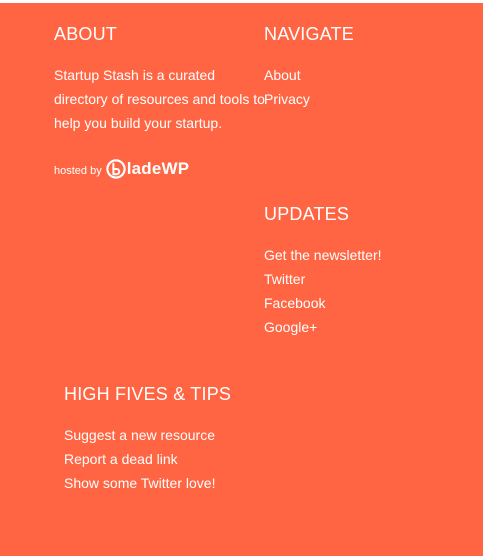 This screenshot has height=556, width=483. Describe the element at coordinates (86, 34) in the screenshot. I see `about-heading: ABOUT` at that location.